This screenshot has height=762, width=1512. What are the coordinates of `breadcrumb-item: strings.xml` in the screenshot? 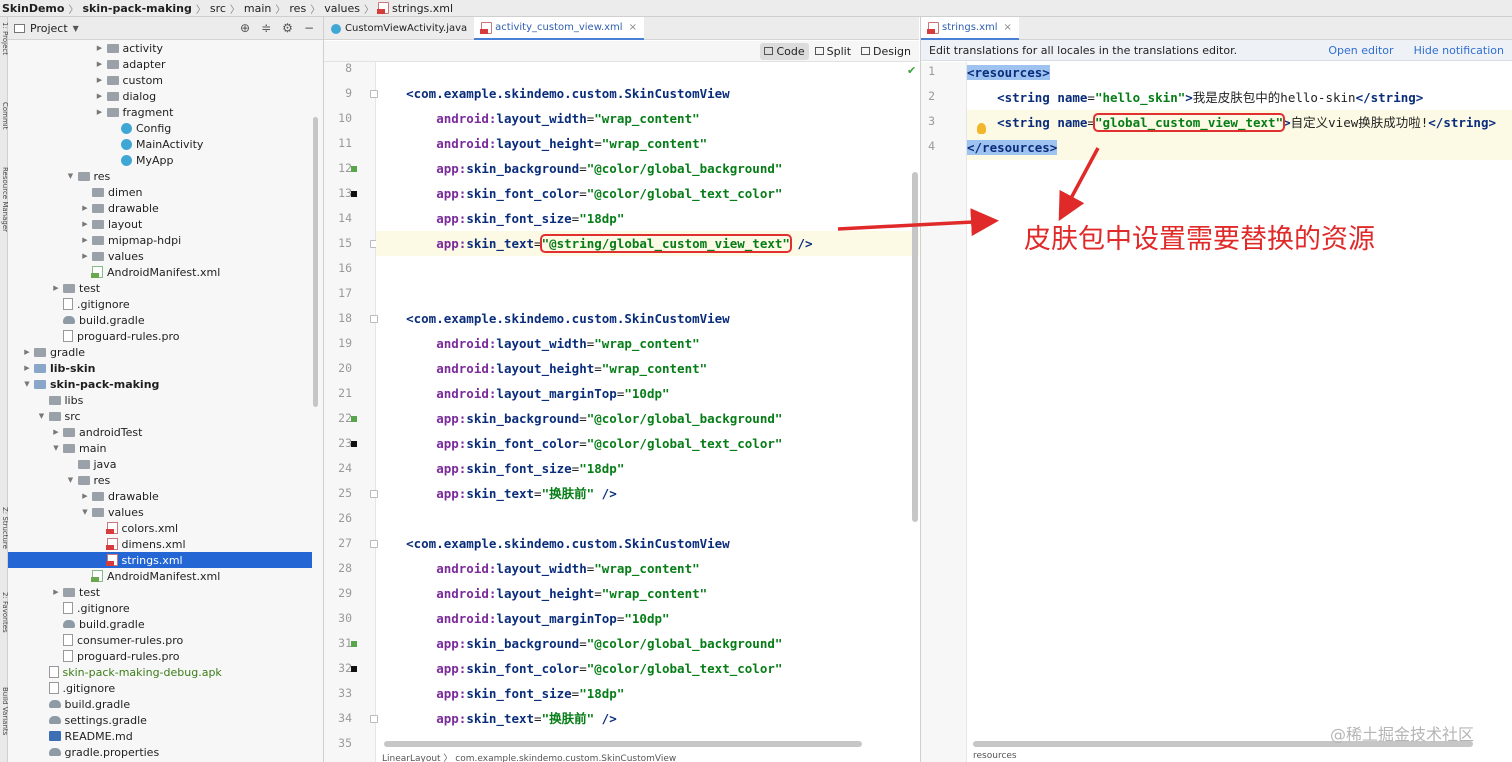 It's located at (414, 8).